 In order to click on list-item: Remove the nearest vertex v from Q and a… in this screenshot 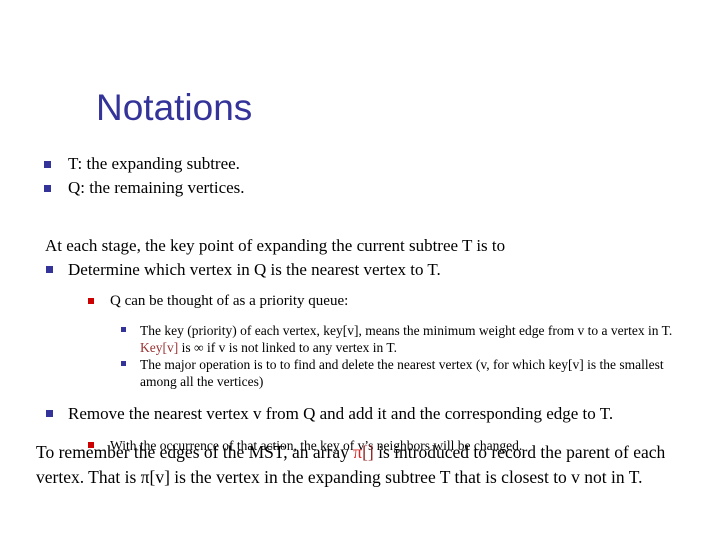, I will do `click(360, 413)`.